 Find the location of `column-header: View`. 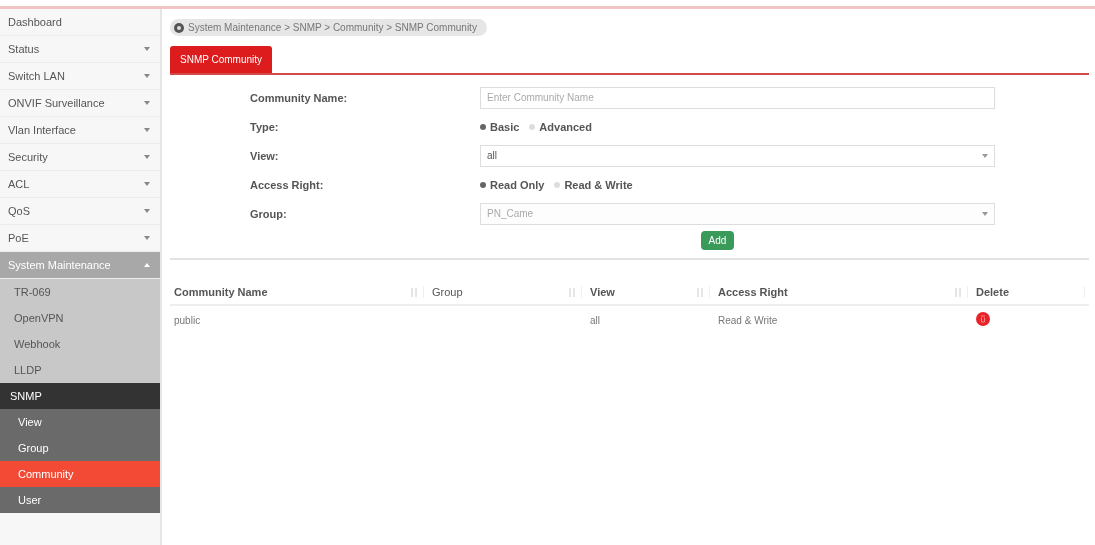

column-header: View is located at coordinates (650, 292).